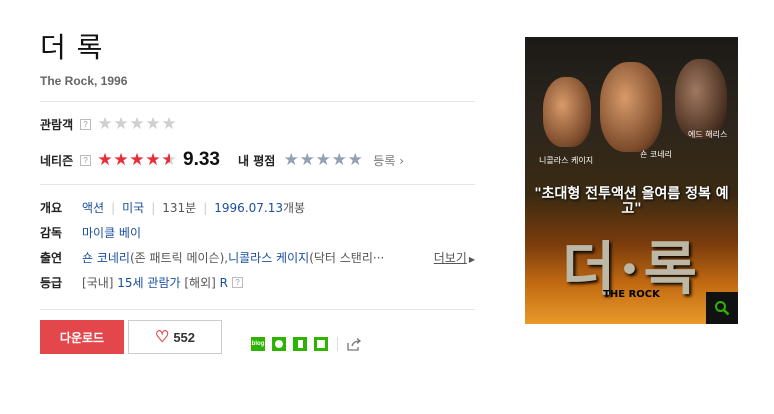 The height and width of the screenshot is (414, 774). Describe the element at coordinates (98, 283) in the screenshot. I see `rating-domestic-prefix: [국내]` at that location.